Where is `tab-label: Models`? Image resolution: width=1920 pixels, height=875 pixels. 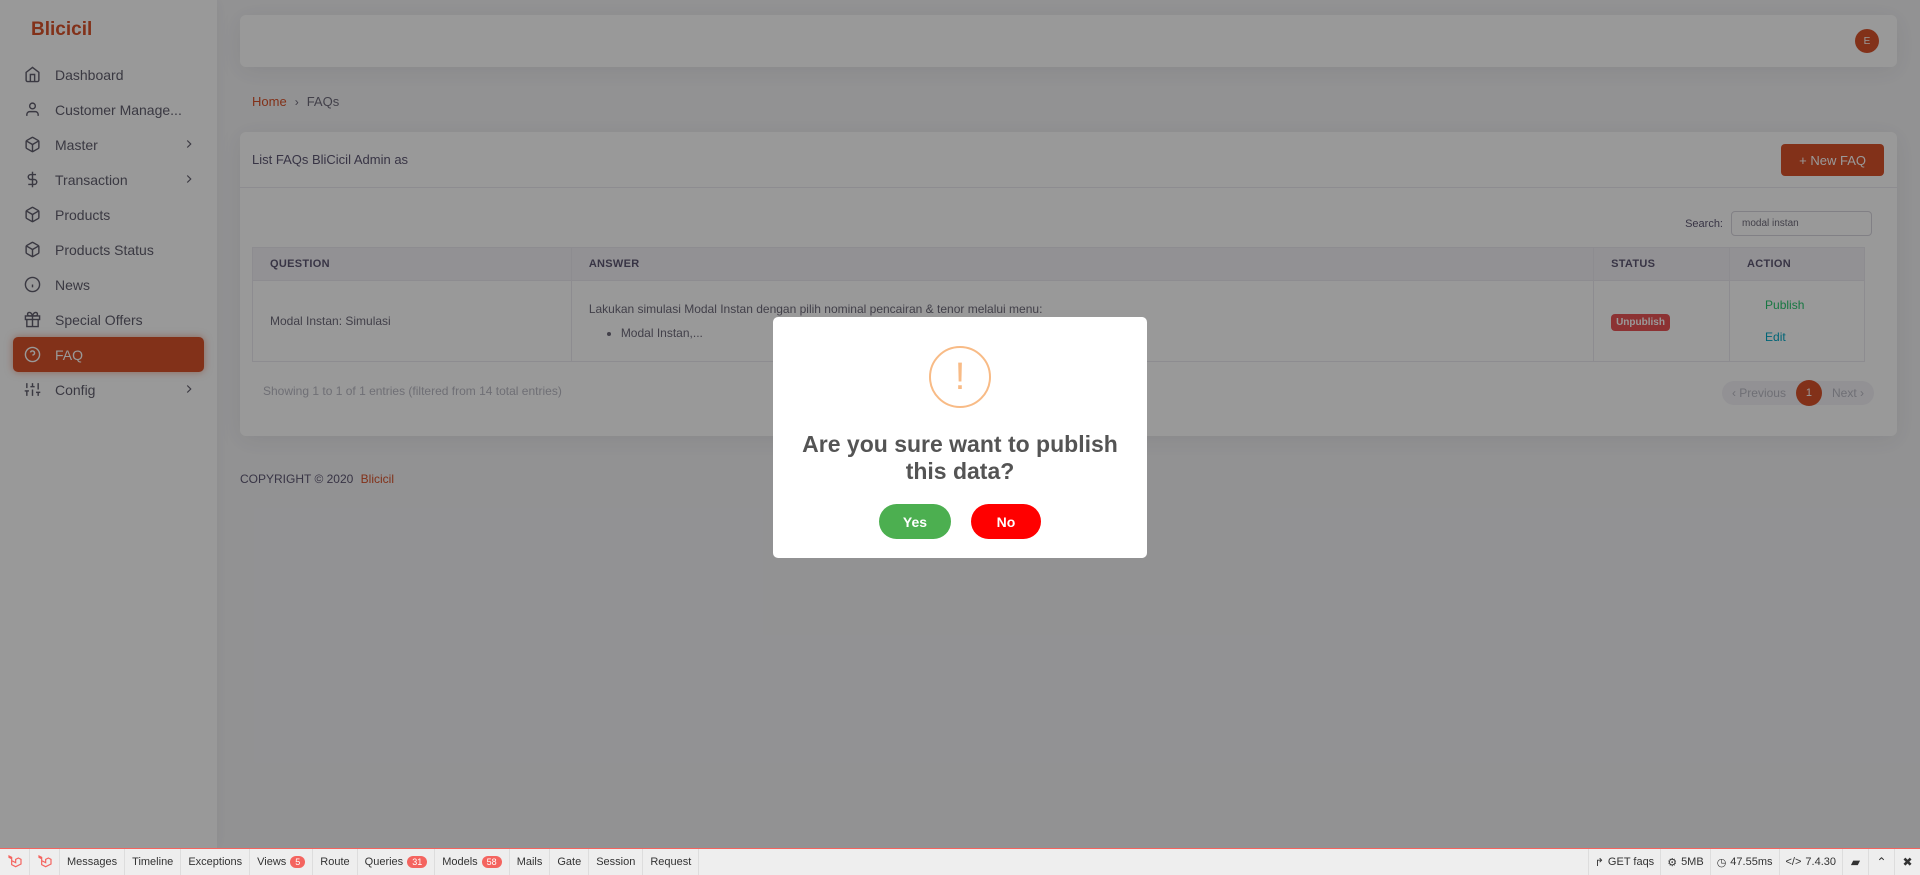
tab-label: Models is located at coordinates (460, 862).